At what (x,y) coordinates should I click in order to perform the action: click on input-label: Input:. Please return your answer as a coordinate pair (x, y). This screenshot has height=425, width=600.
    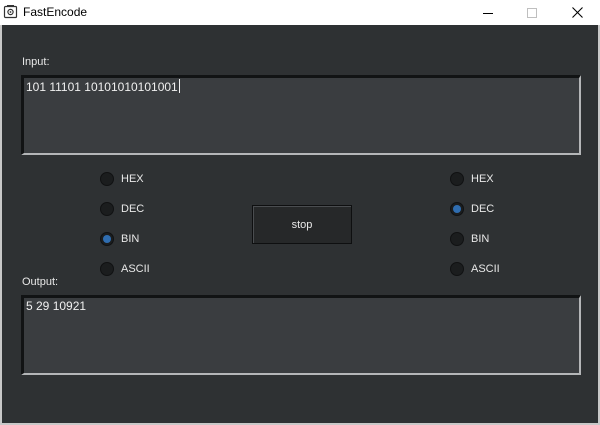
    Looking at the image, I should click on (36, 62).